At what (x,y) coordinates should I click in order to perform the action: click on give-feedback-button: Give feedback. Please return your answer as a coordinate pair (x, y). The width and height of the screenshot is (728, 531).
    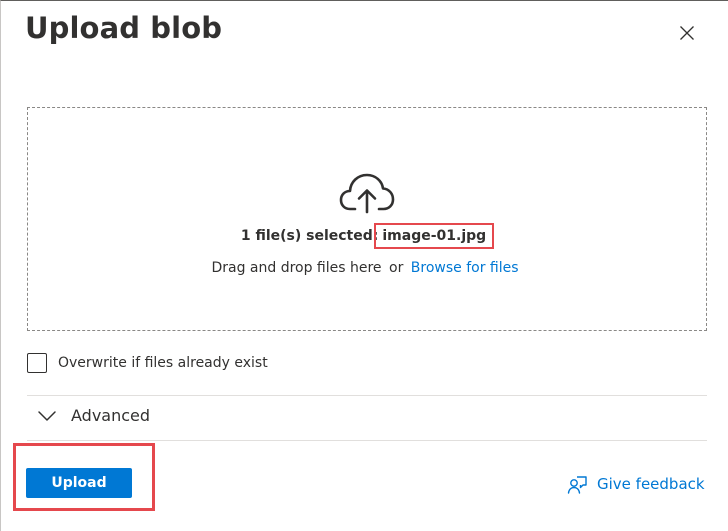
    Looking at the image, I should click on (636, 484).